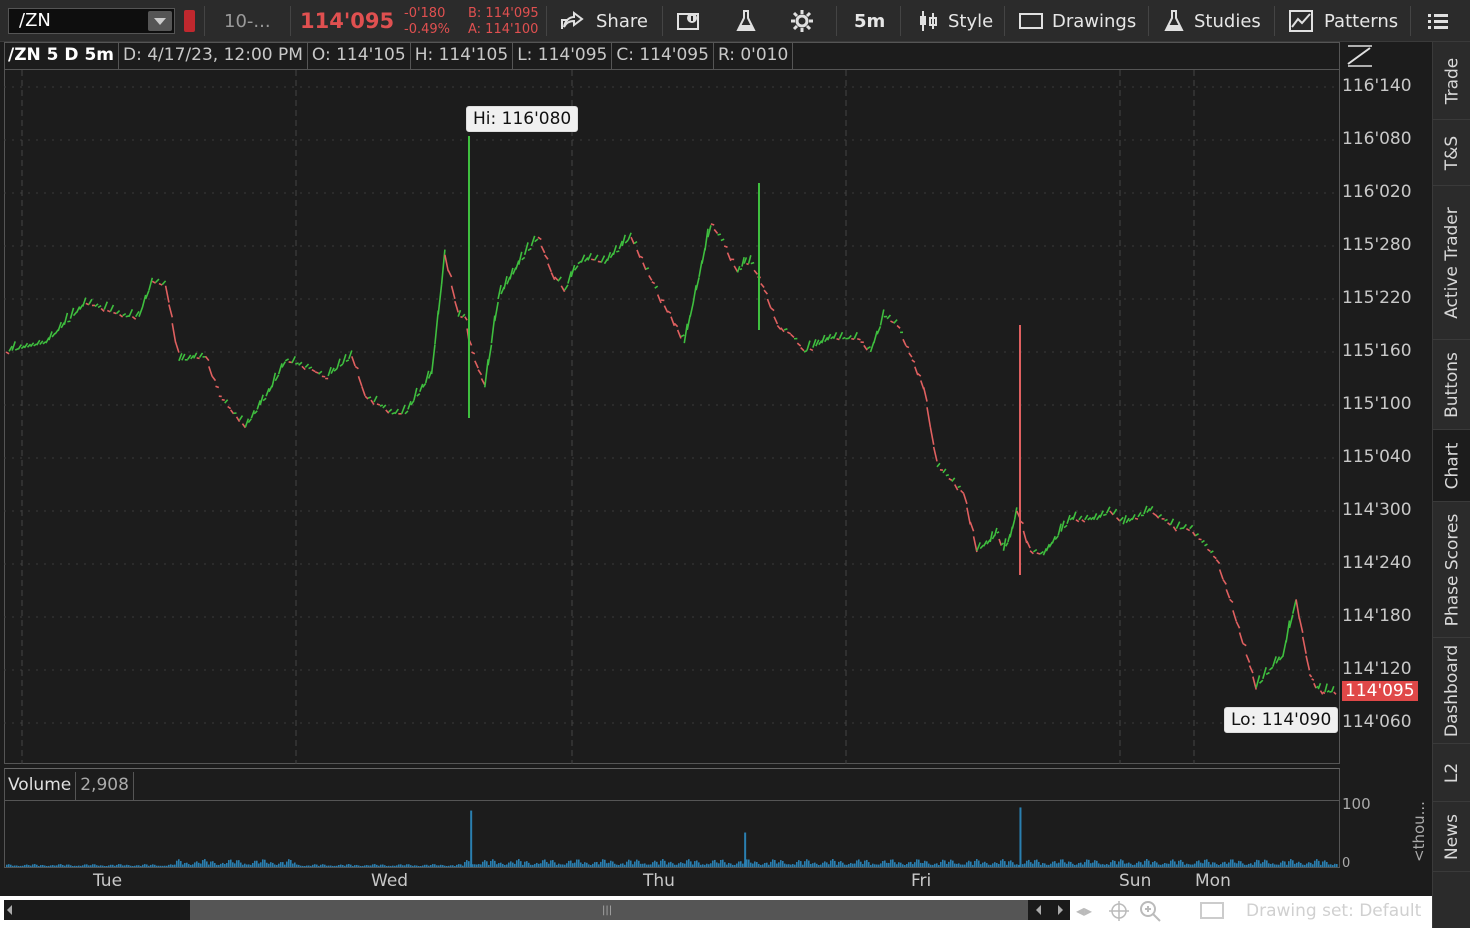 This screenshot has width=1470, height=928. Describe the element at coordinates (746, 21) in the screenshot. I see `flask-button` at that location.